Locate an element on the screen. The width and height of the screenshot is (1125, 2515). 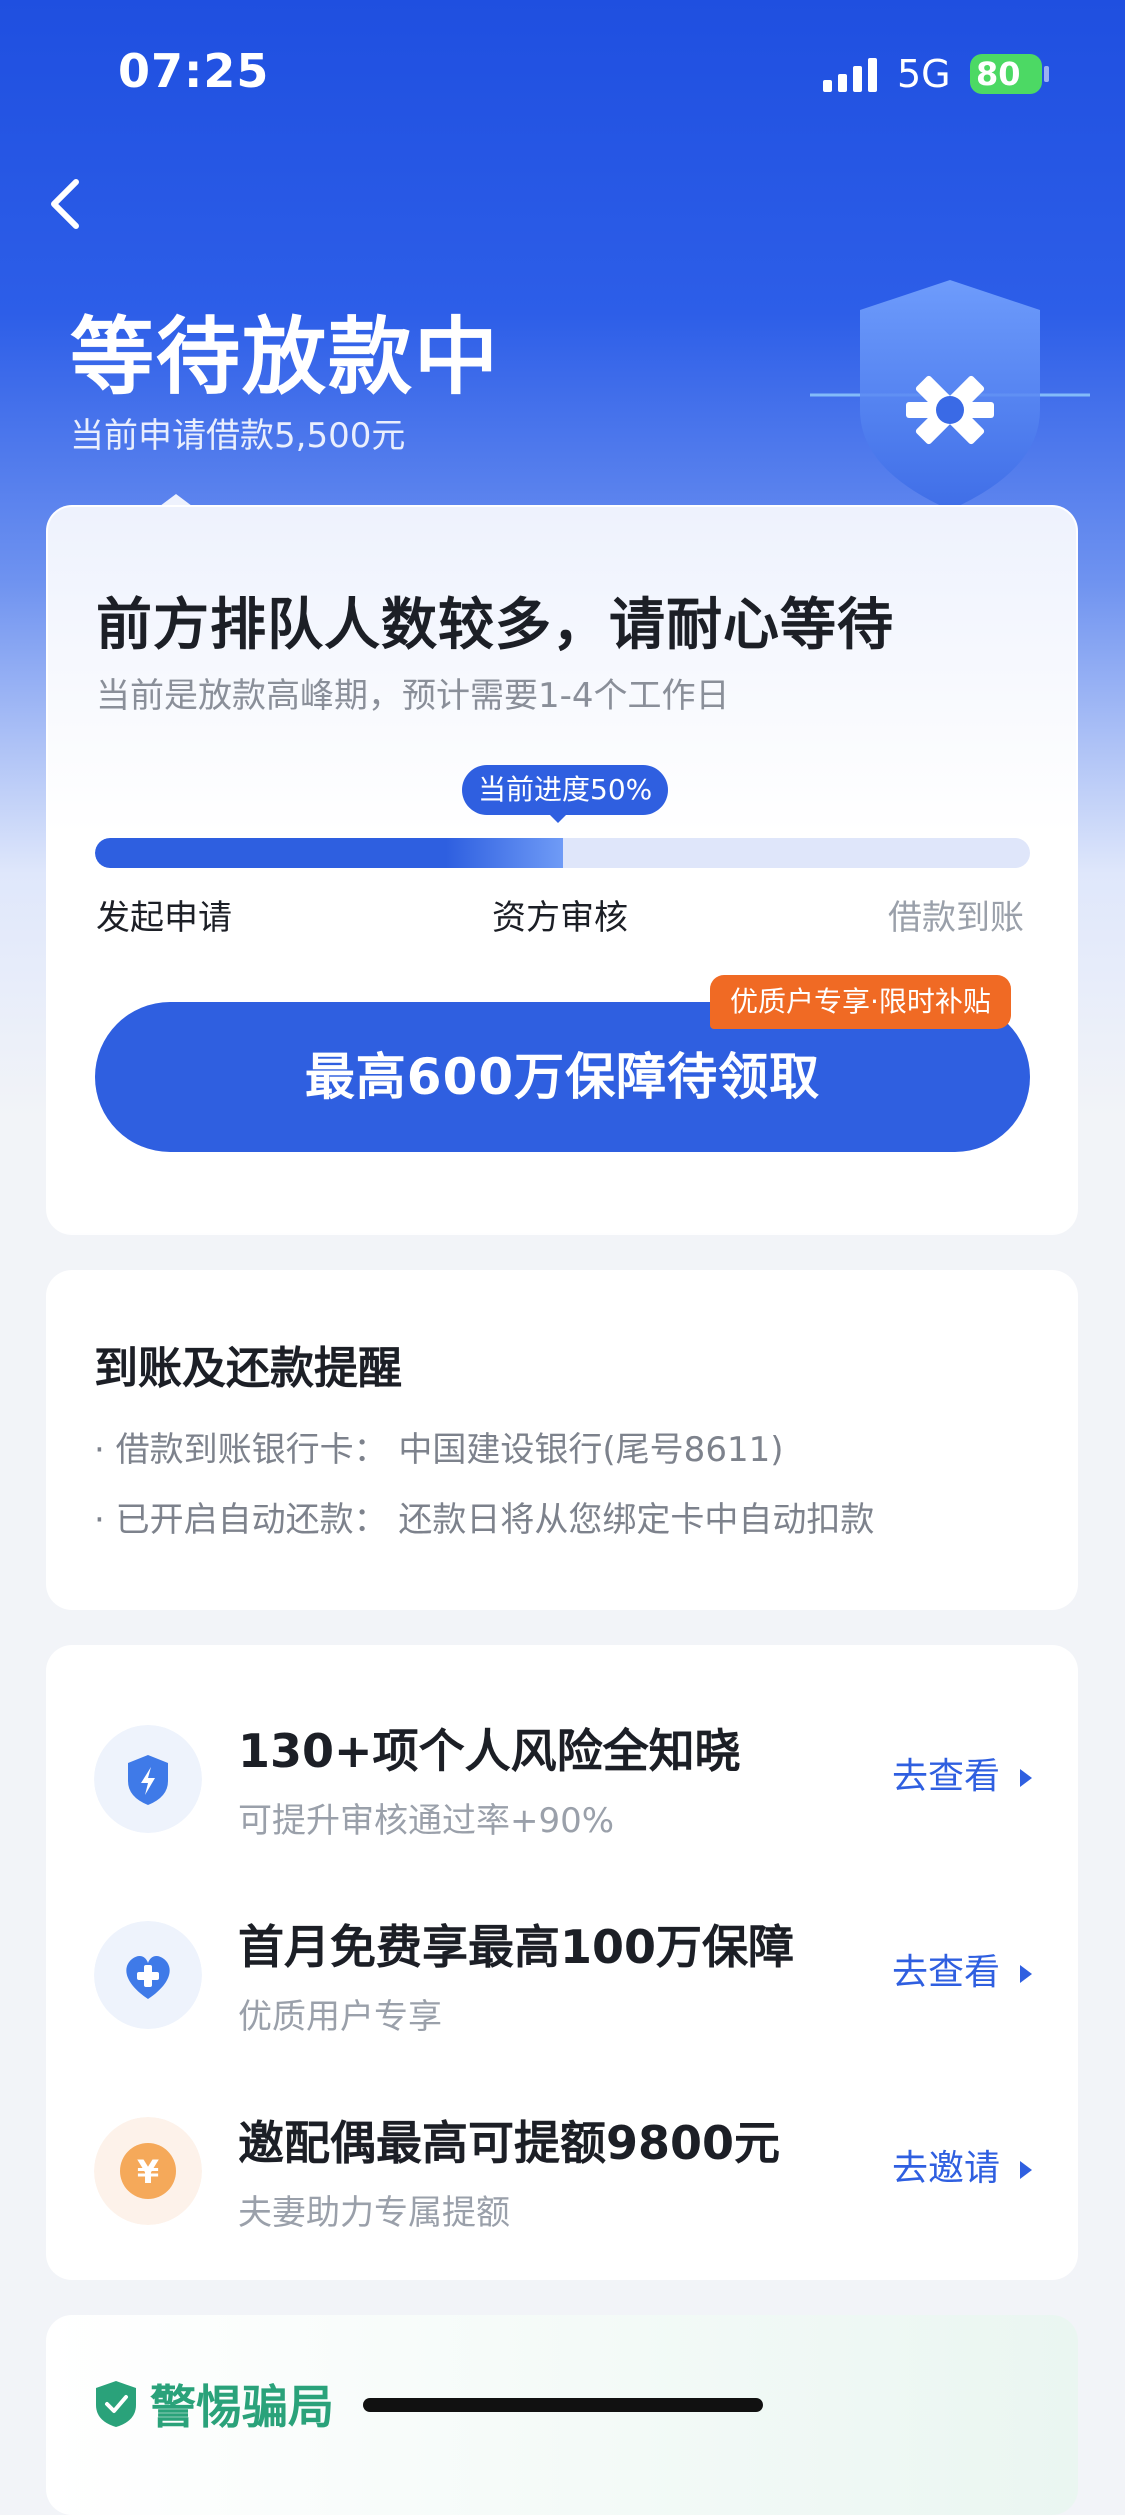
back-arrow-icon is located at coordinates (66, 204).